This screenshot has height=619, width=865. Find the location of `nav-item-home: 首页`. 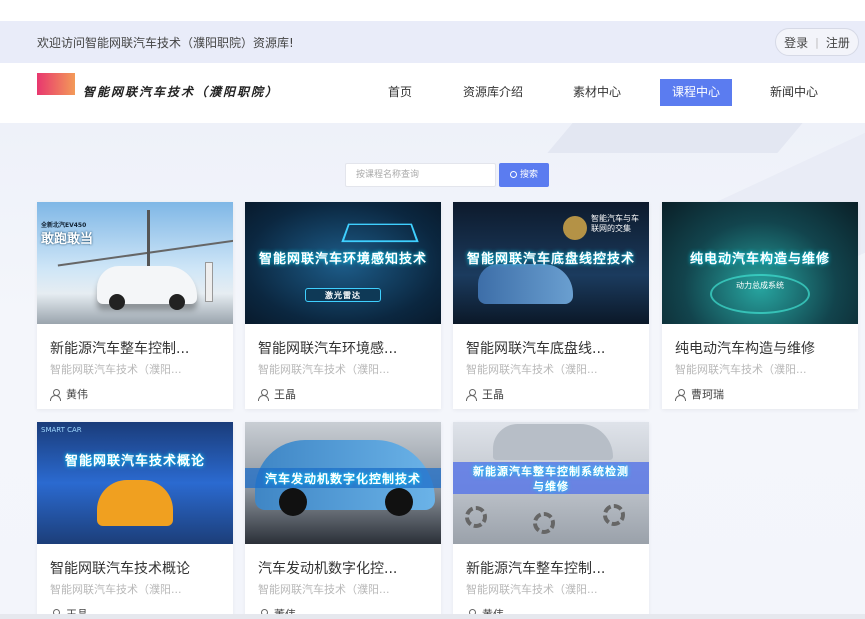

nav-item-home: 首页 is located at coordinates (400, 92).